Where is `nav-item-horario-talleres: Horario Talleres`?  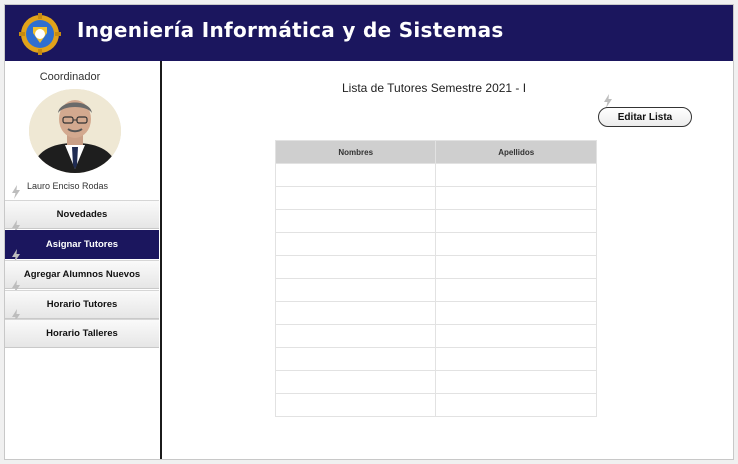 nav-item-horario-talleres: Horario Talleres is located at coordinates (82, 333).